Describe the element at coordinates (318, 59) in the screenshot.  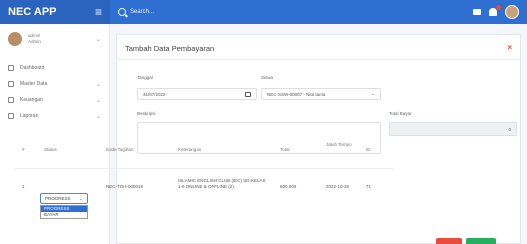
I see `divider` at that location.